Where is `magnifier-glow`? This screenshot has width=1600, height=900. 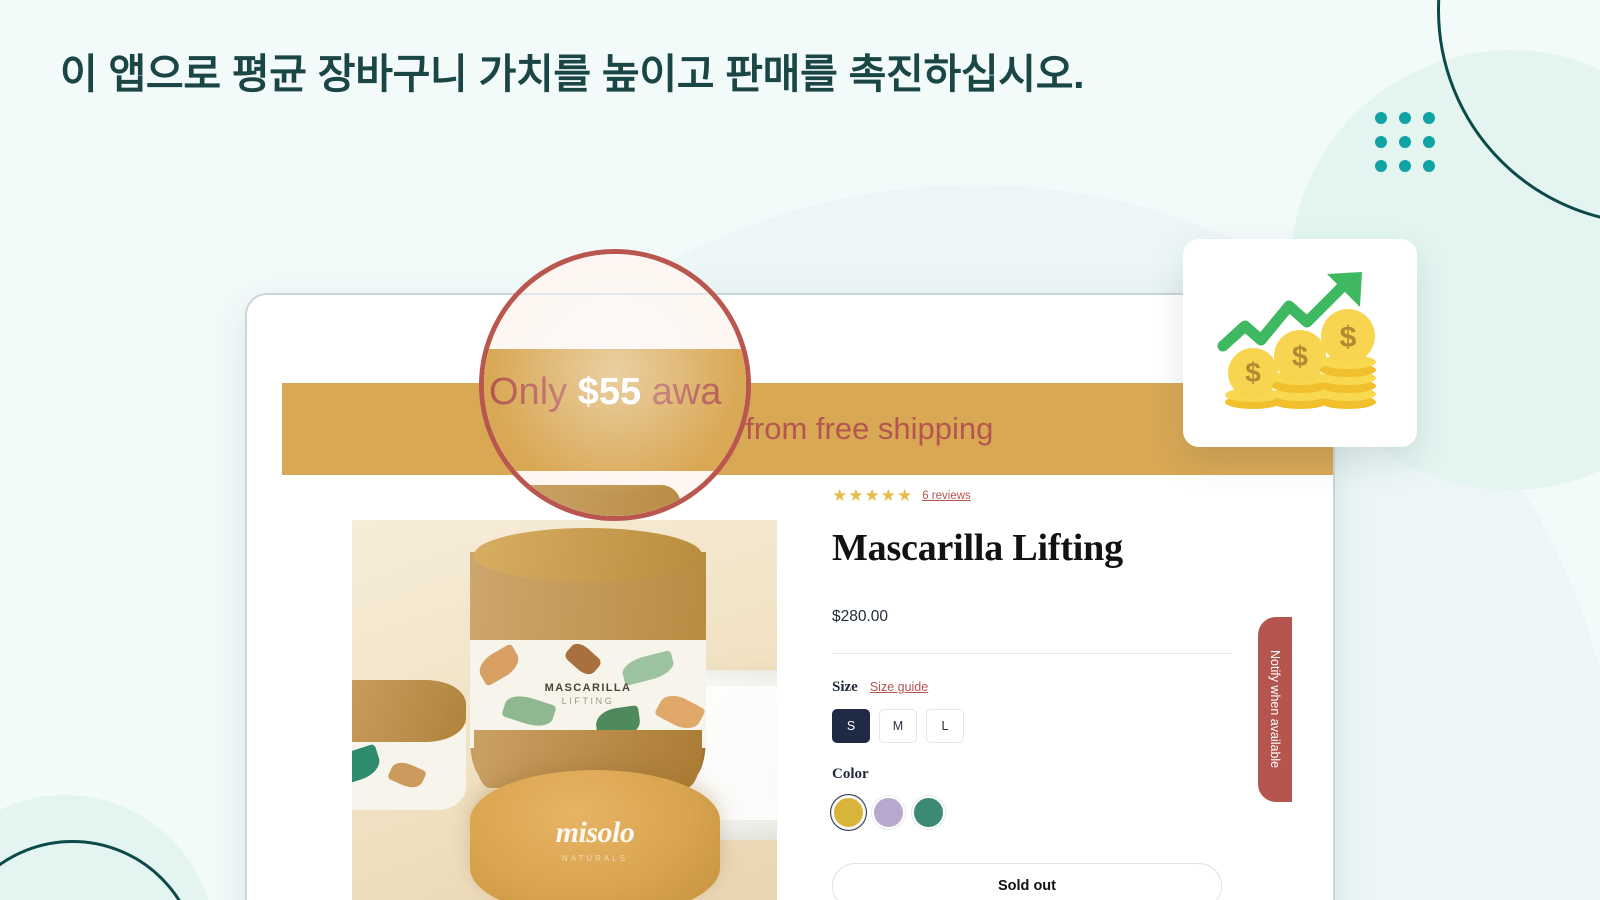 magnifier-glow is located at coordinates (615, 385).